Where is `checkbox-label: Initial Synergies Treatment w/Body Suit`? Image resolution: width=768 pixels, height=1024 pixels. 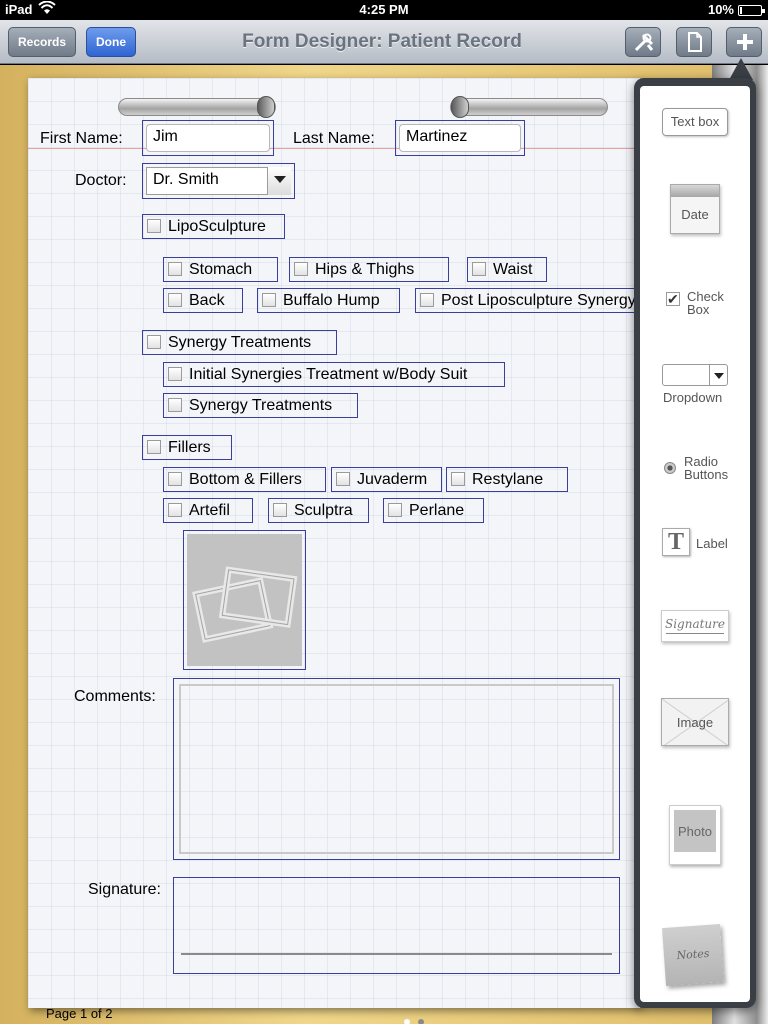
checkbox-label: Initial Synergies Treatment w/Body Suit is located at coordinates (328, 374).